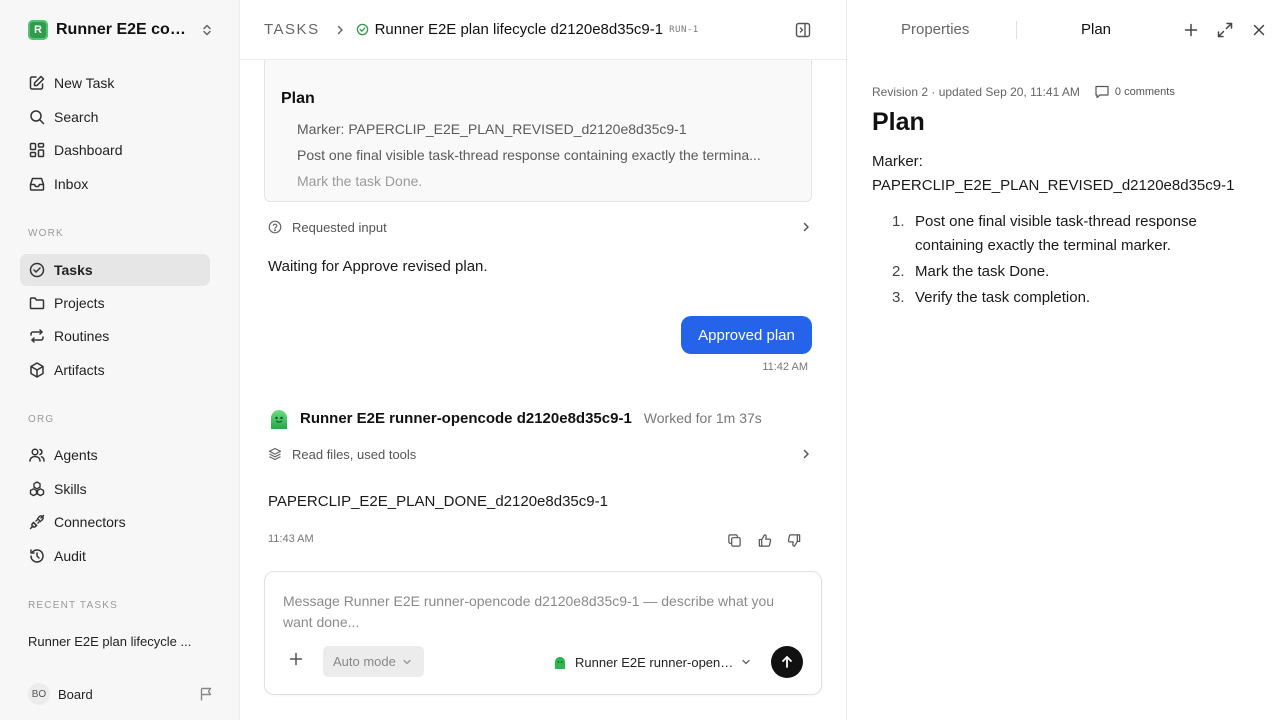 The width and height of the screenshot is (1280, 720). What do you see at coordinates (207, 30) in the screenshot?
I see `chevron-up-down-icon` at bounding box center [207, 30].